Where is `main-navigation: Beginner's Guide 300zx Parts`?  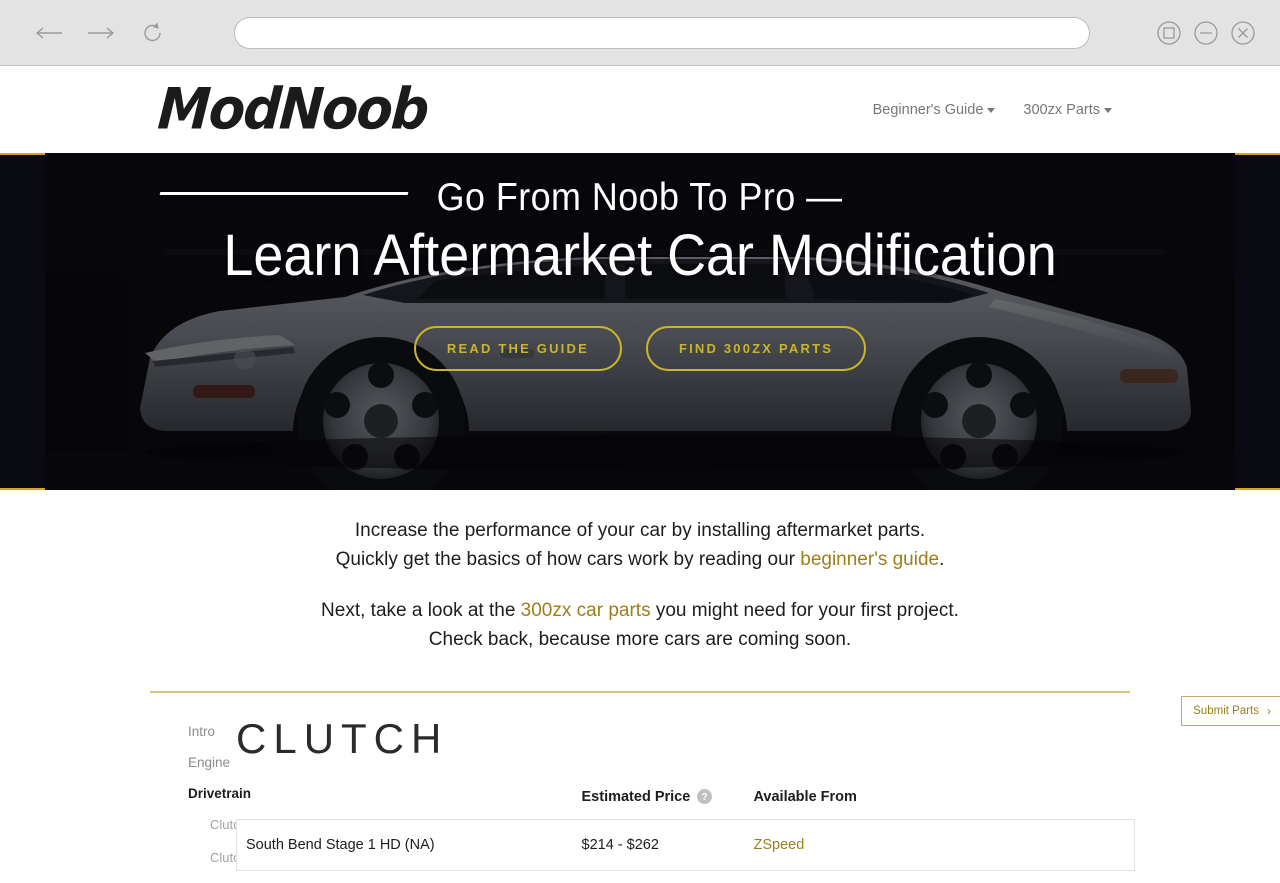 main-navigation: Beginner's Guide 300zx Parts is located at coordinates (992, 110).